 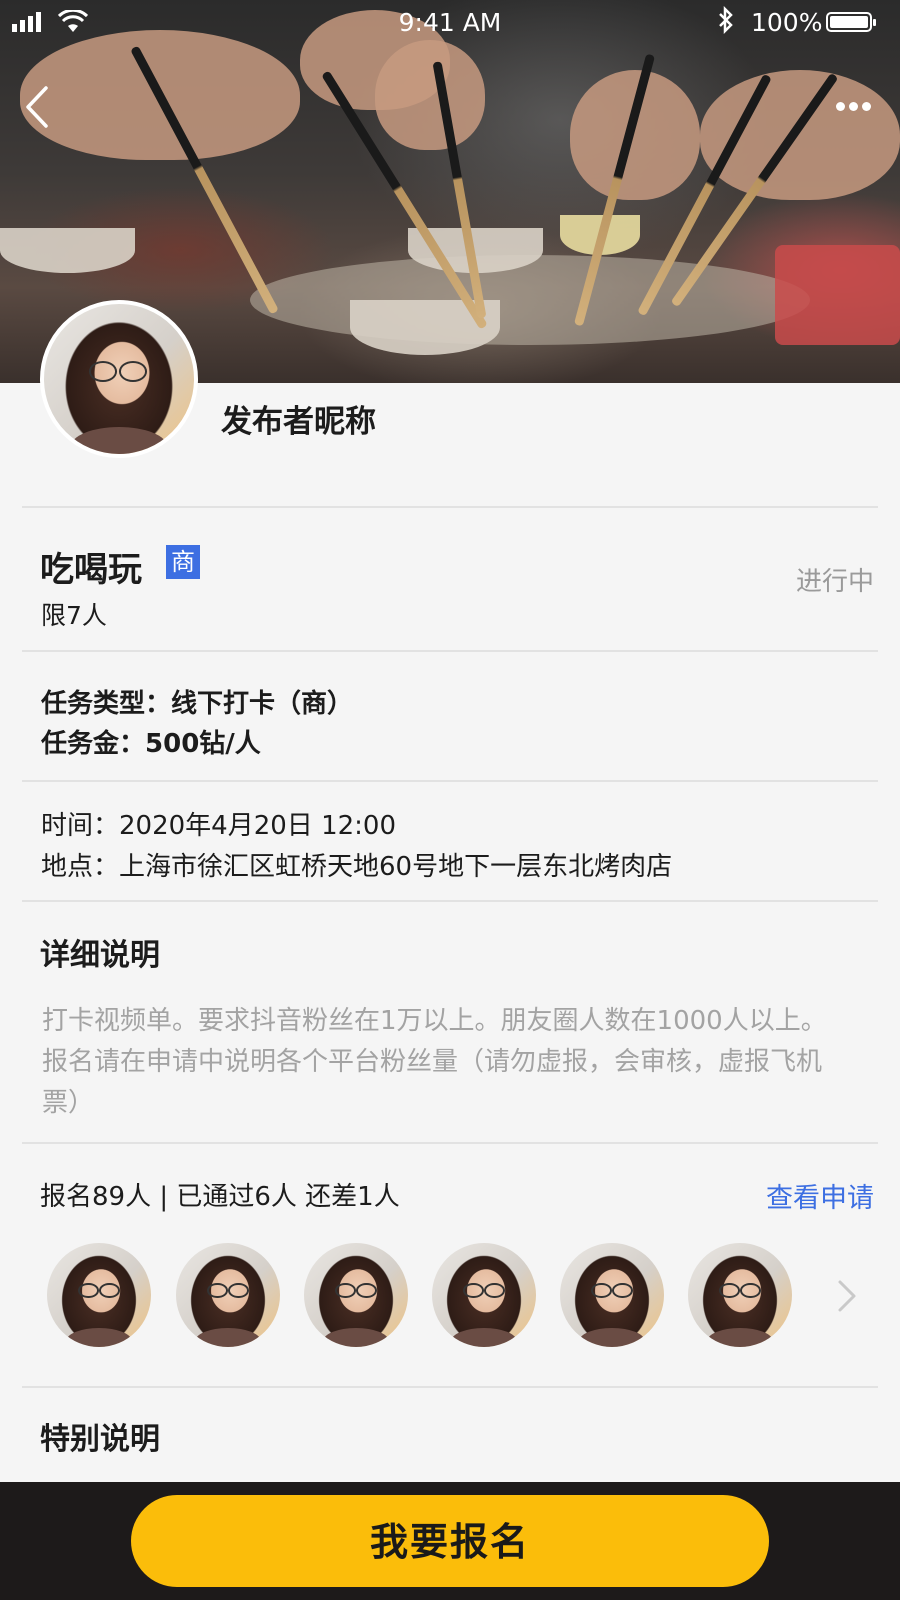 I want to click on bluetooth-icon, so click(x=726, y=23).